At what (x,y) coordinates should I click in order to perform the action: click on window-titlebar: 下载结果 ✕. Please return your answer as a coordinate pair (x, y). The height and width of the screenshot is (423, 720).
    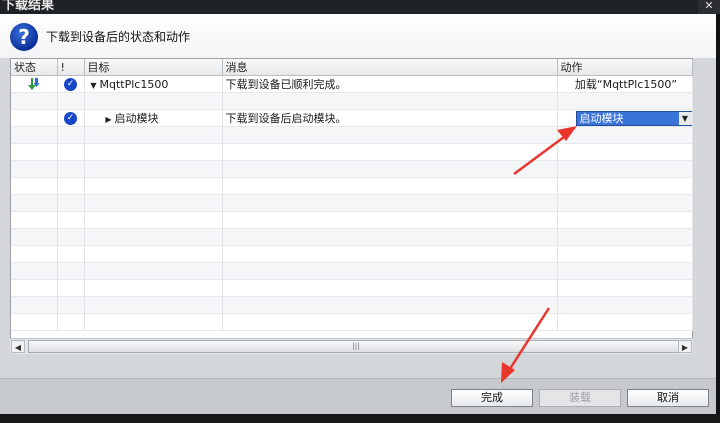
    Looking at the image, I should click on (360, 7).